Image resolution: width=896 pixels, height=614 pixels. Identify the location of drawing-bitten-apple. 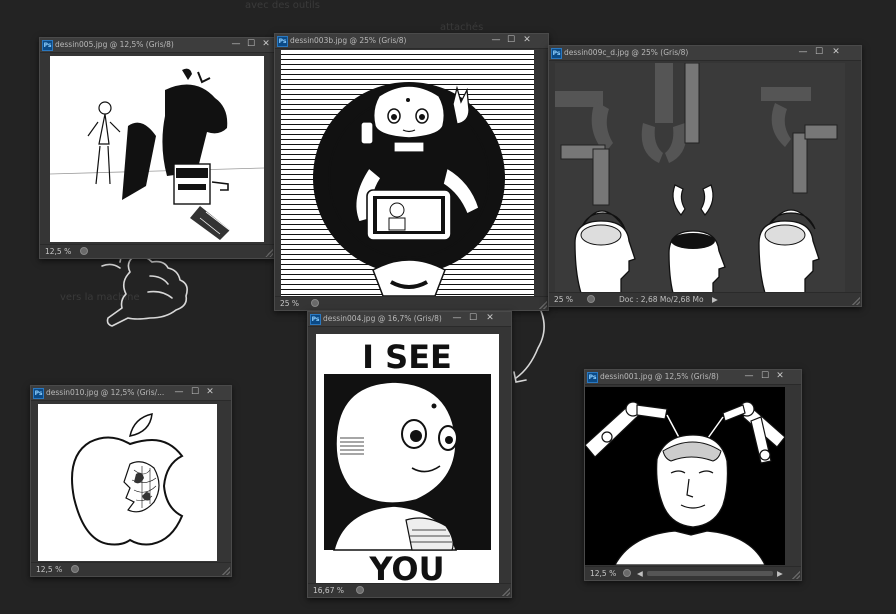
(127, 479).